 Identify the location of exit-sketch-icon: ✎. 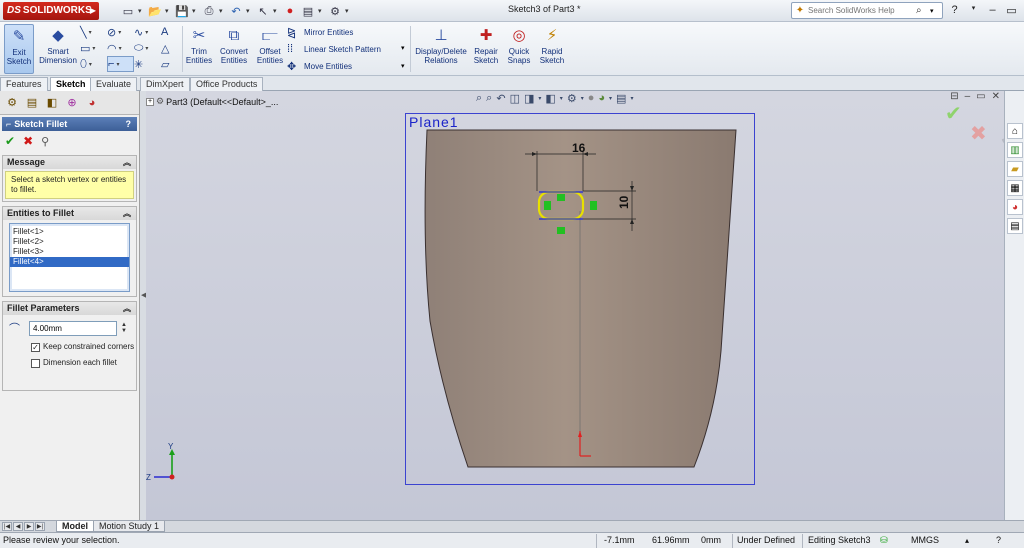
(19, 36).